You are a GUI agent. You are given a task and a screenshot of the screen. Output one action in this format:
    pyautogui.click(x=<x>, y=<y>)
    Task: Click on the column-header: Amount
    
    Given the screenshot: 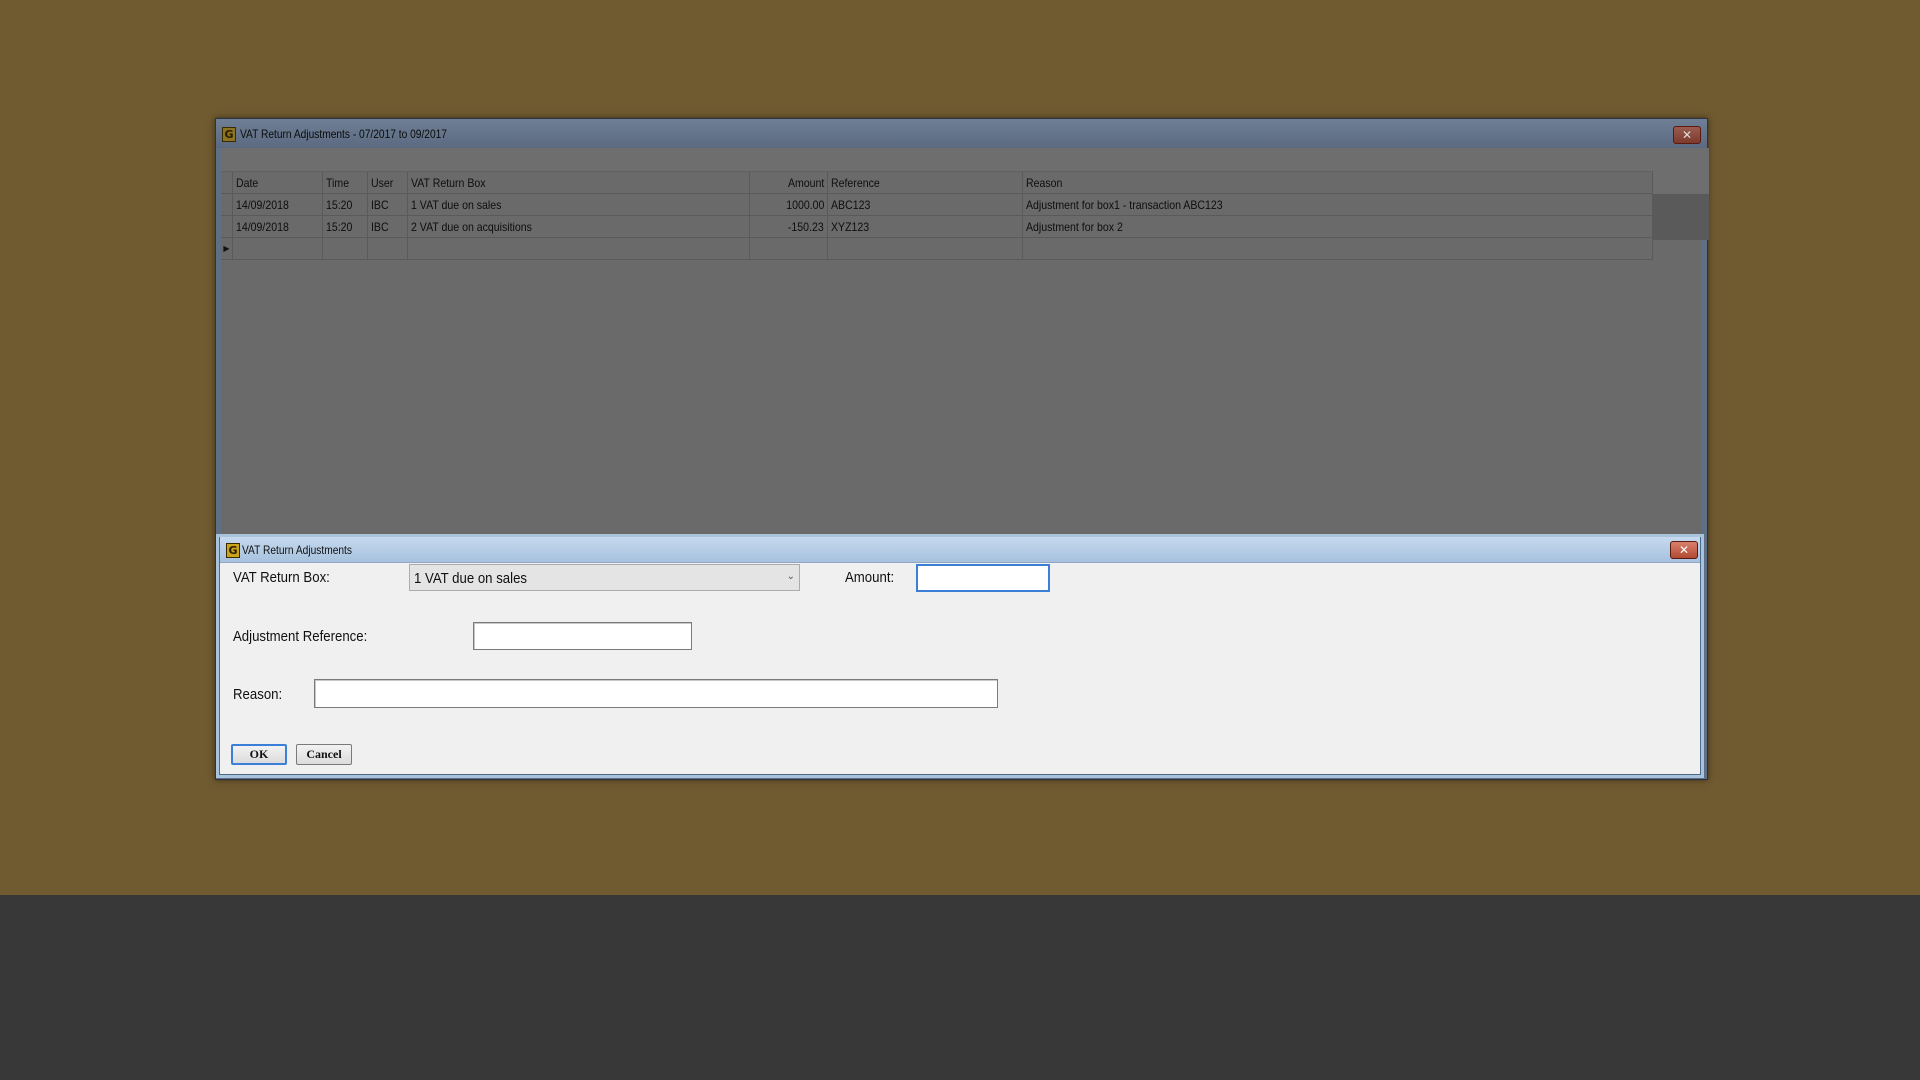 What is the action you would take?
    pyautogui.click(x=789, y=183)
    